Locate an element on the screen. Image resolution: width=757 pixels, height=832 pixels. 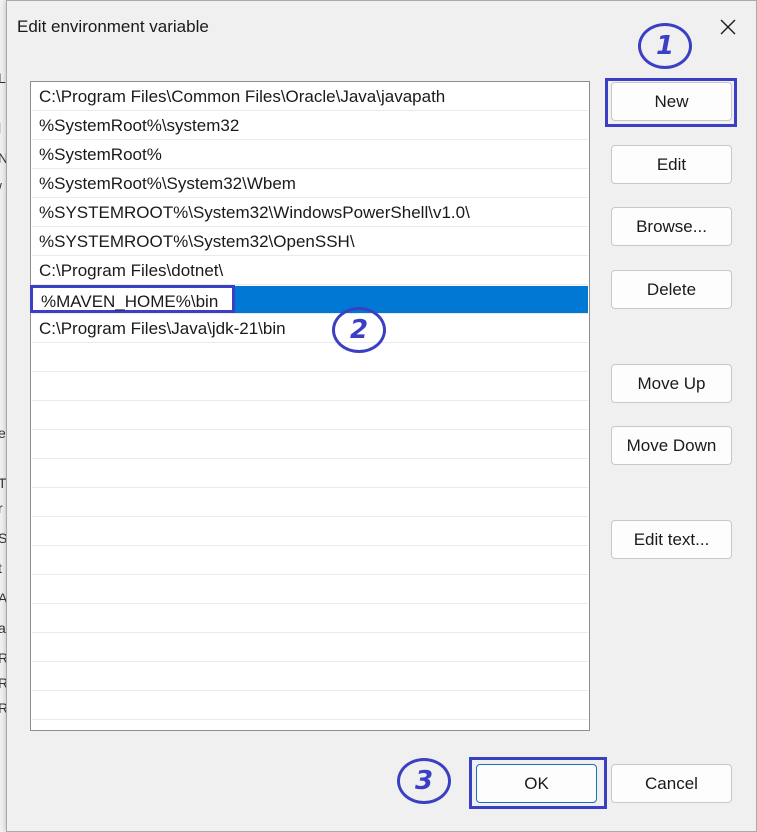
close-icon is located at coordinates (728, 27).